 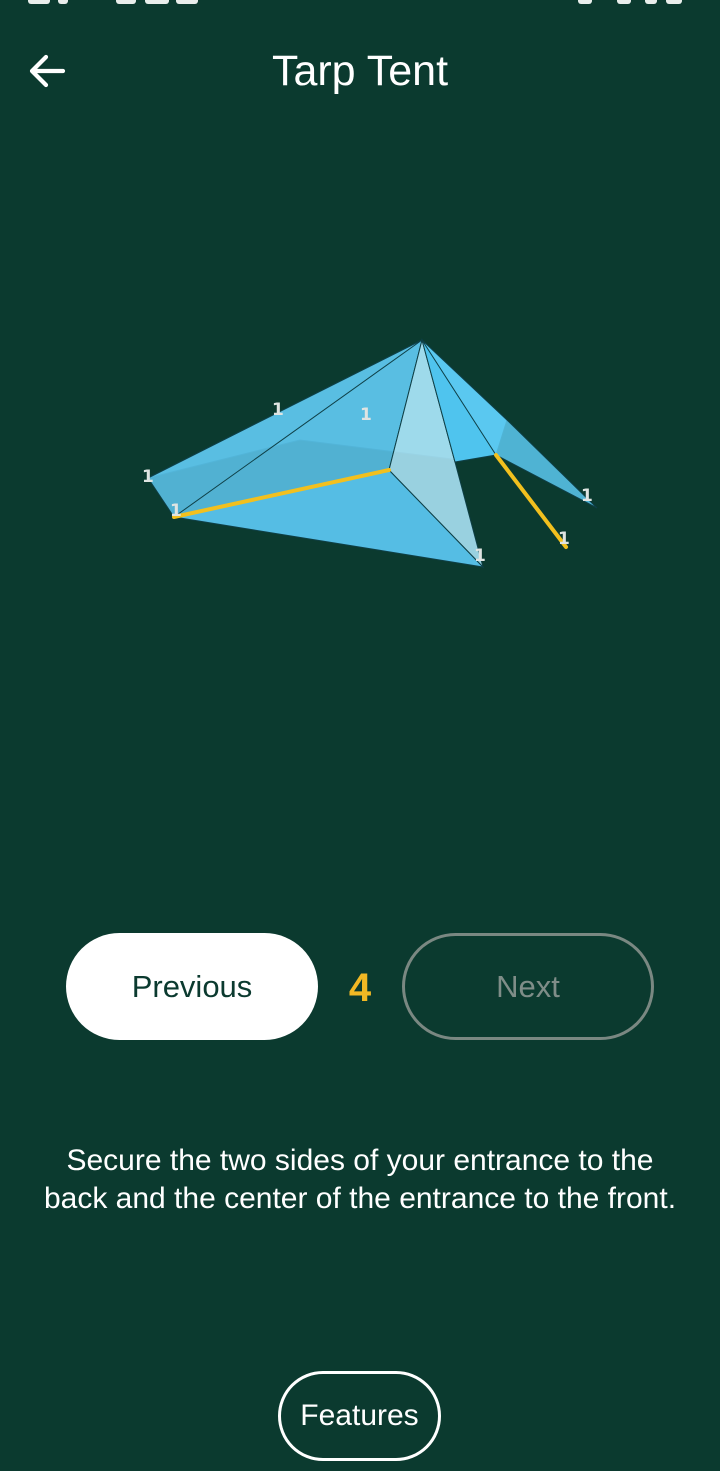 I want to click on step-number: 4, so click(x=360, y=988).